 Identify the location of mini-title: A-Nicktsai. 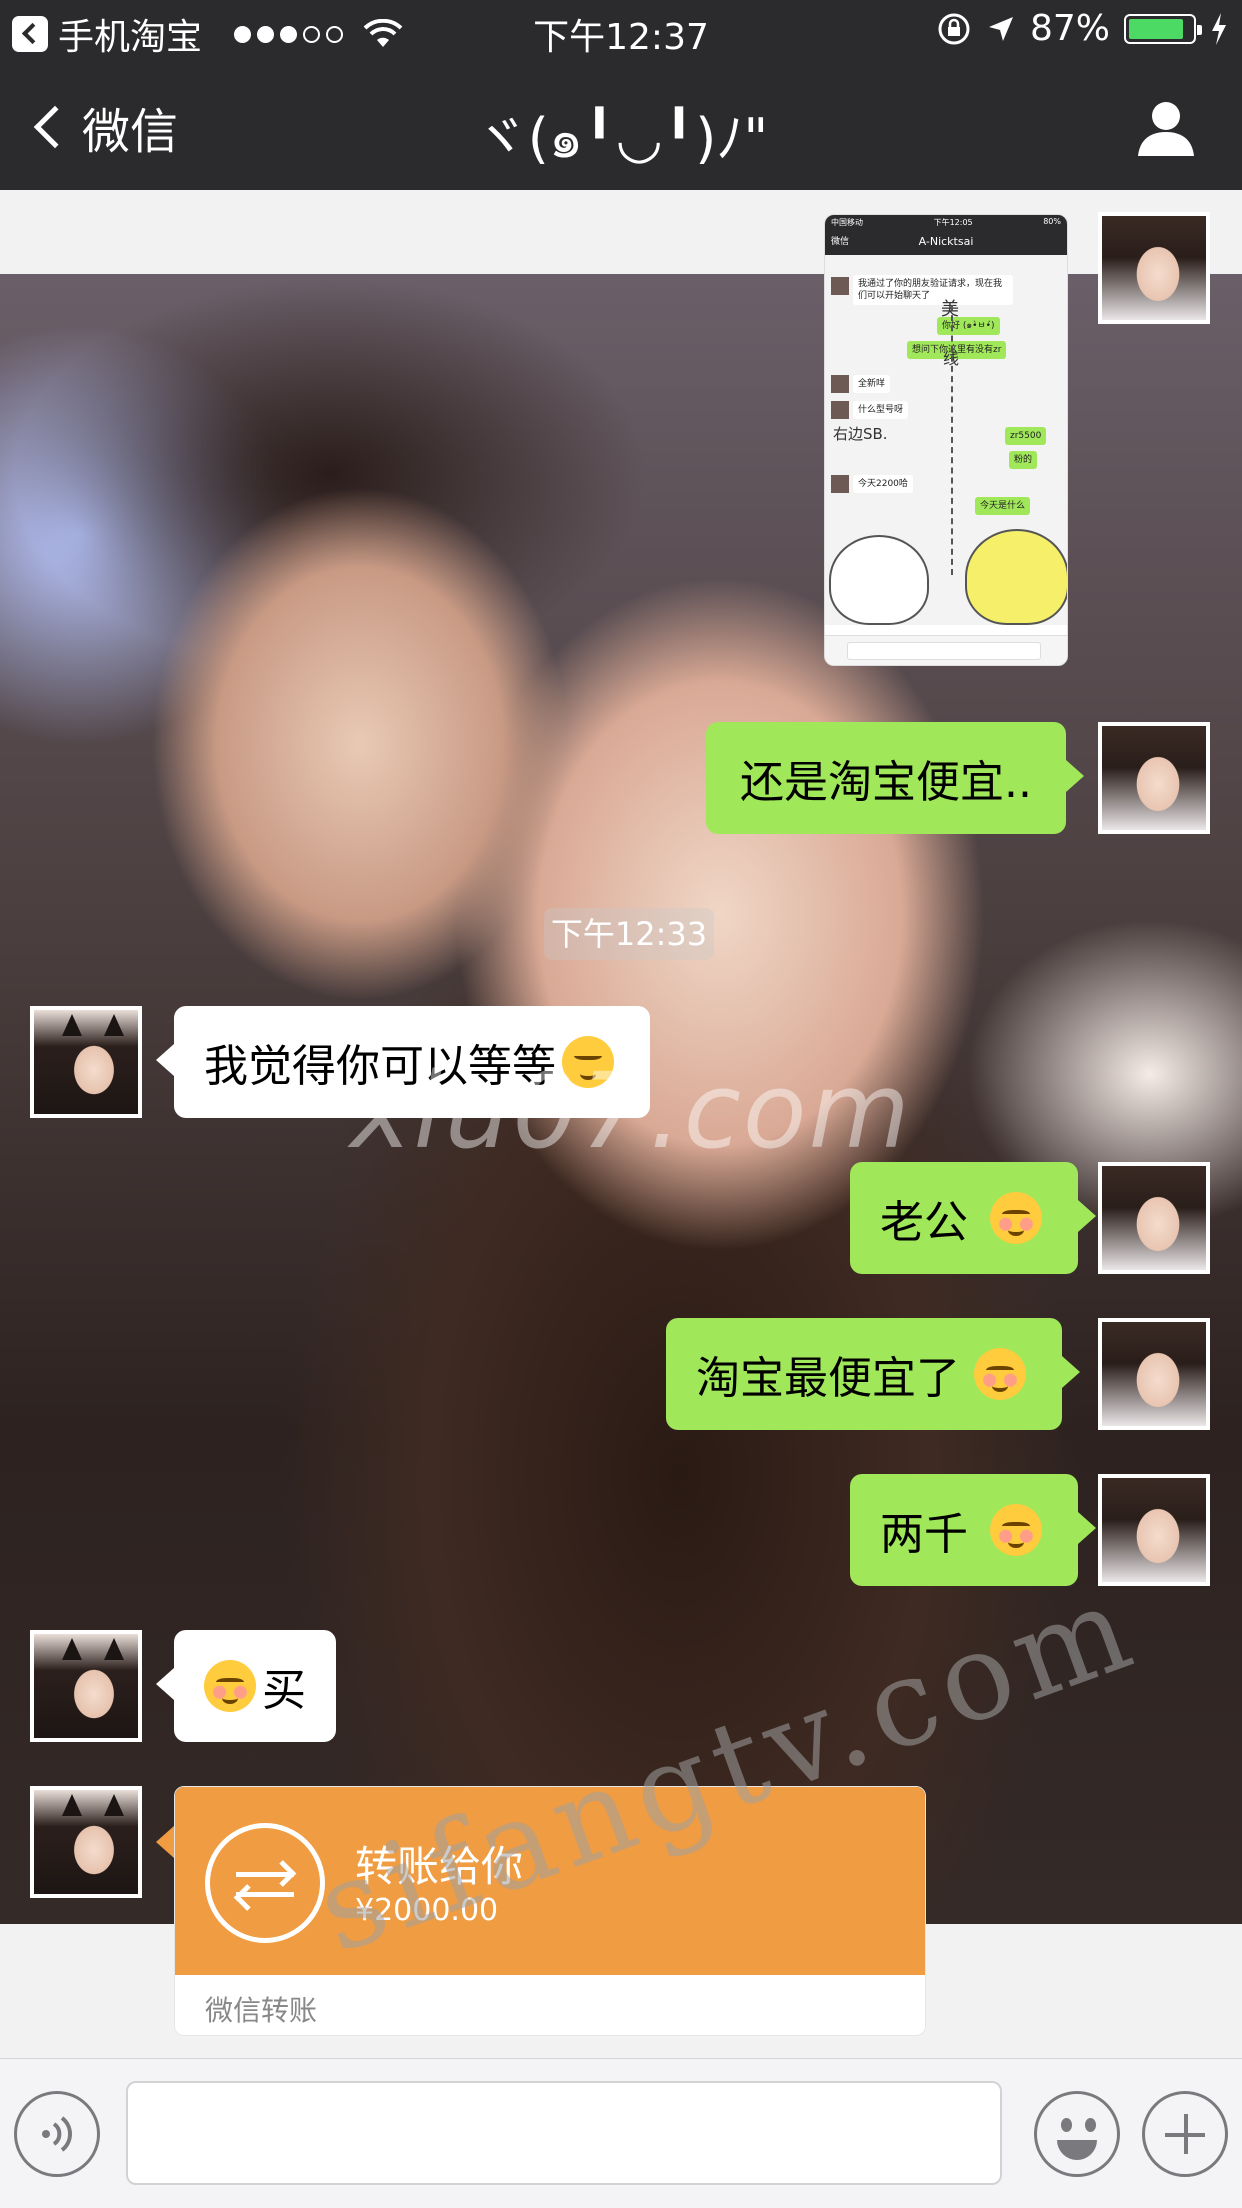
(946, 241).